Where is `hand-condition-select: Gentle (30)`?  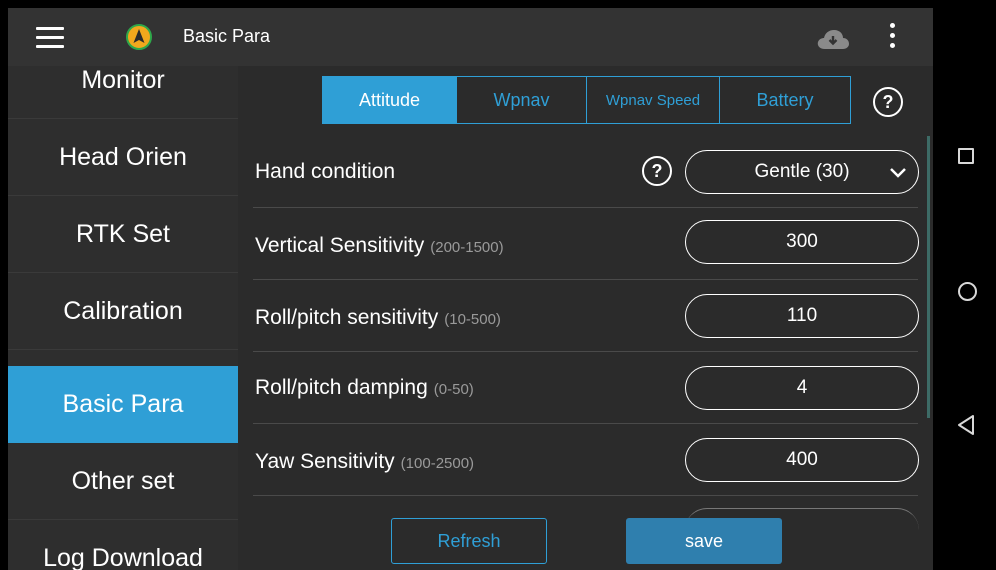
hand-condition-select: Gentle (30) is located at coordinates (802, 172).